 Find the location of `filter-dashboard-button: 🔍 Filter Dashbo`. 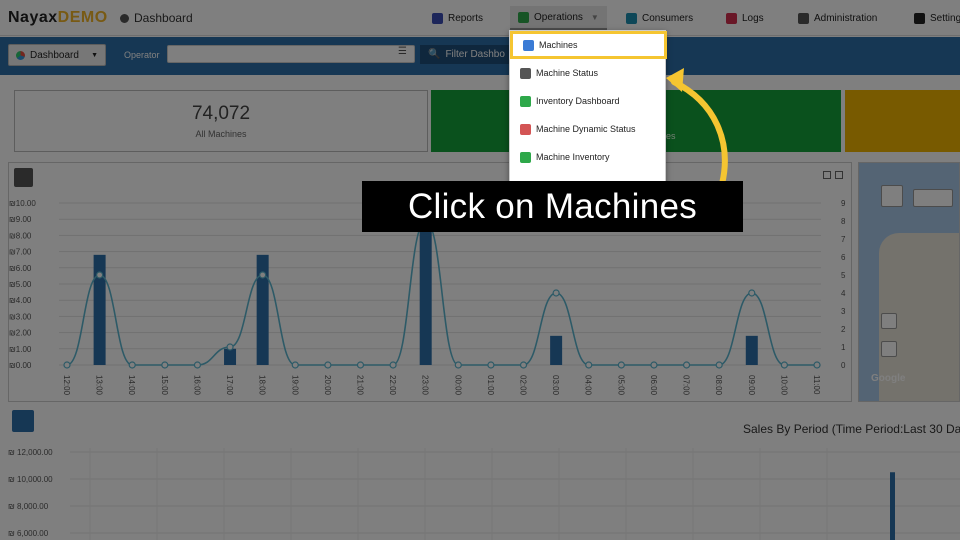

filter-dashboard-button: 🔍 Filter Dashbo is located at coordinates (470, 54).